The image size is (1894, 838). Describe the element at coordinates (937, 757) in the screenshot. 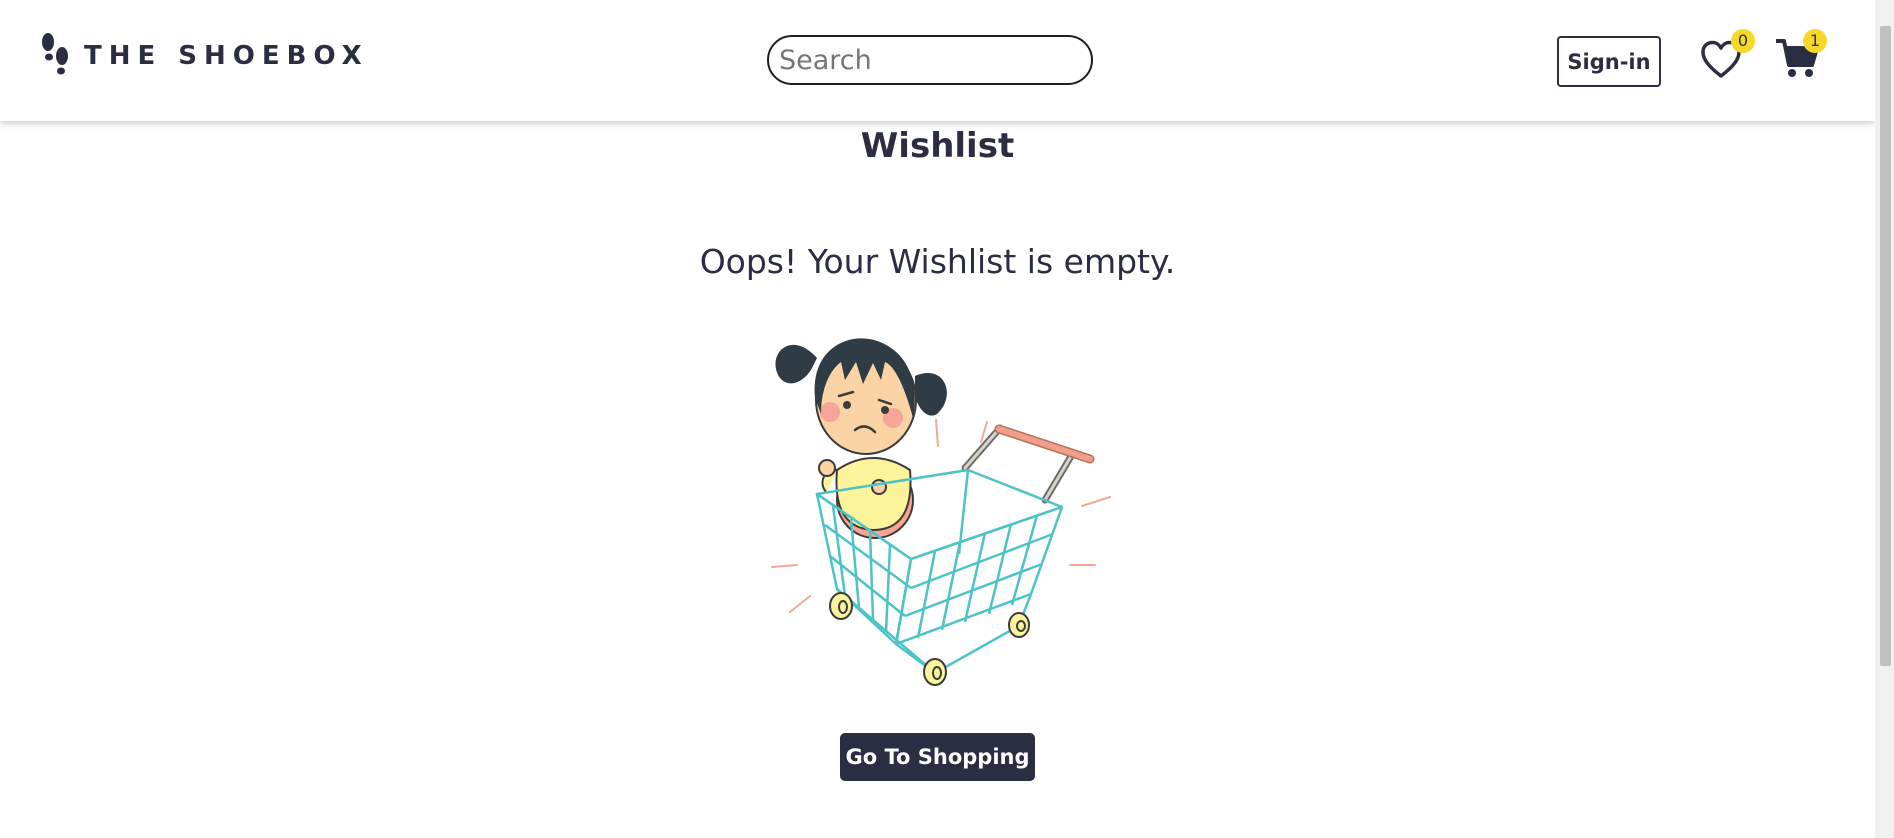

I see `go-to-shopping-button: Go To Shopping` at that location.